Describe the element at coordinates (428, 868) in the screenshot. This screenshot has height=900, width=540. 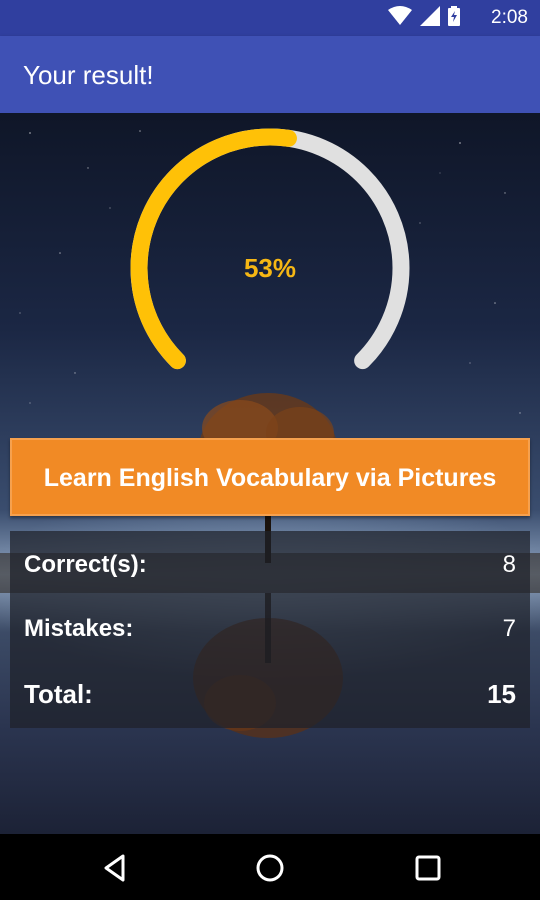
I see `recents-icon` at that location.